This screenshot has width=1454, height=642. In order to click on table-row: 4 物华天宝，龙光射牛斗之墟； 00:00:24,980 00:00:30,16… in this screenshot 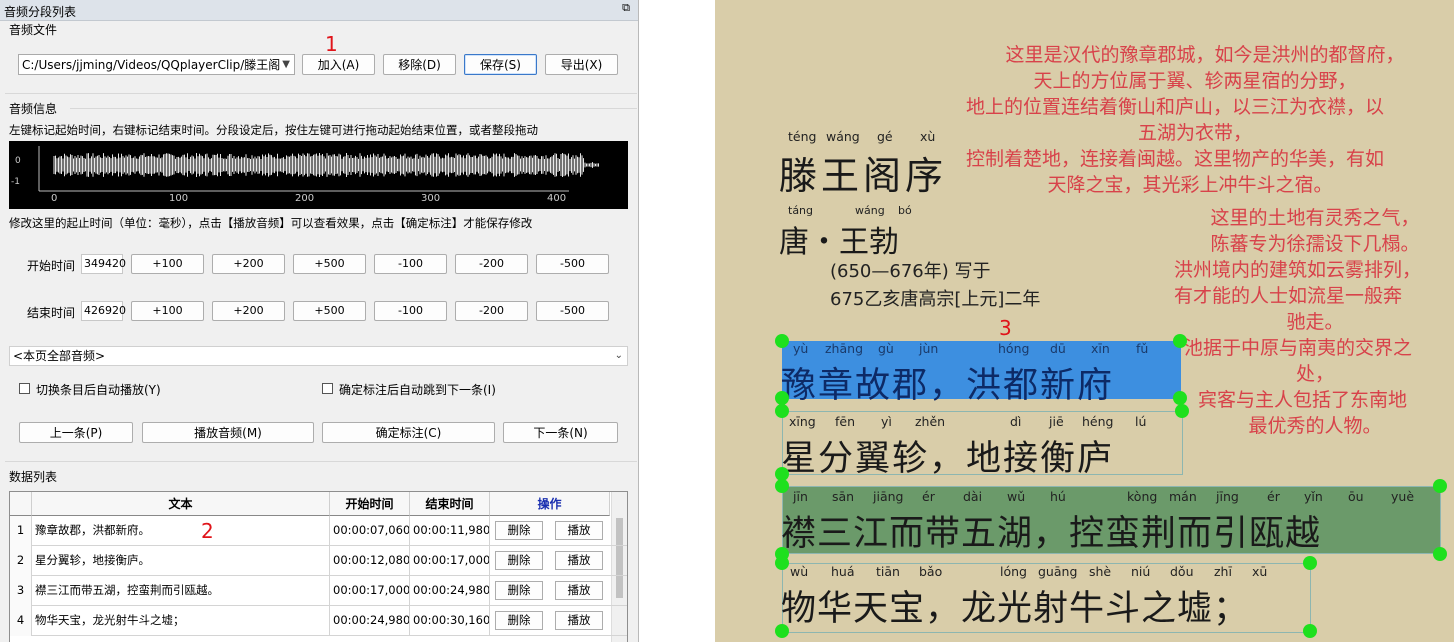, I will do `click(318, 621)`.